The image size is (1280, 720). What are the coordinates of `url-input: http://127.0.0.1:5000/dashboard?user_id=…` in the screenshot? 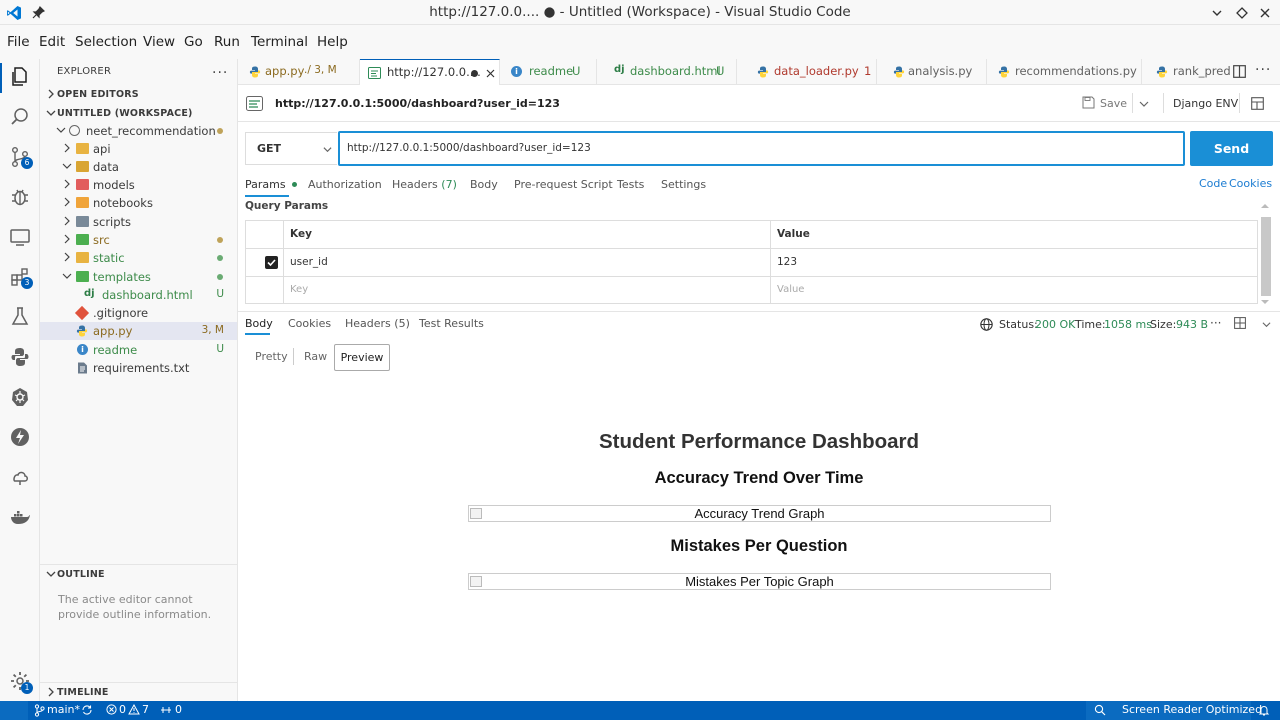 It's located at (761, 148).